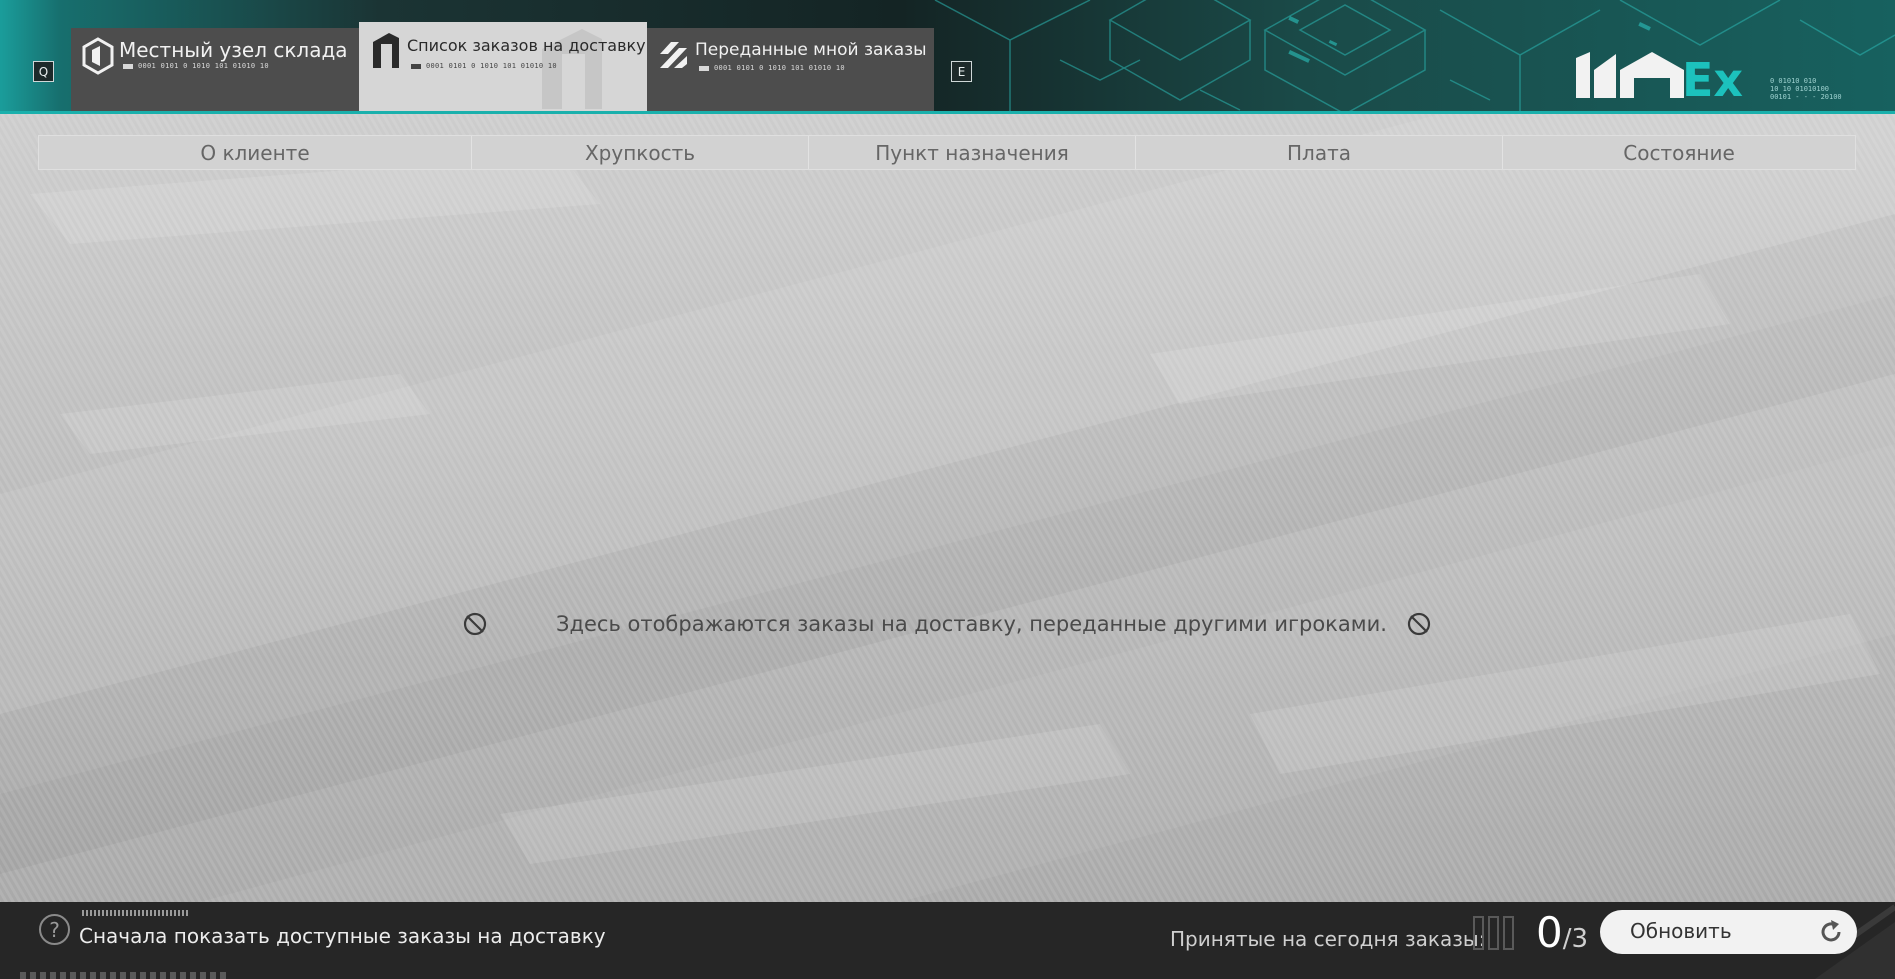 This screenshot has height=979, width=1895. I want to click on prev-tab-key-hint: Q, so click(43, 71).